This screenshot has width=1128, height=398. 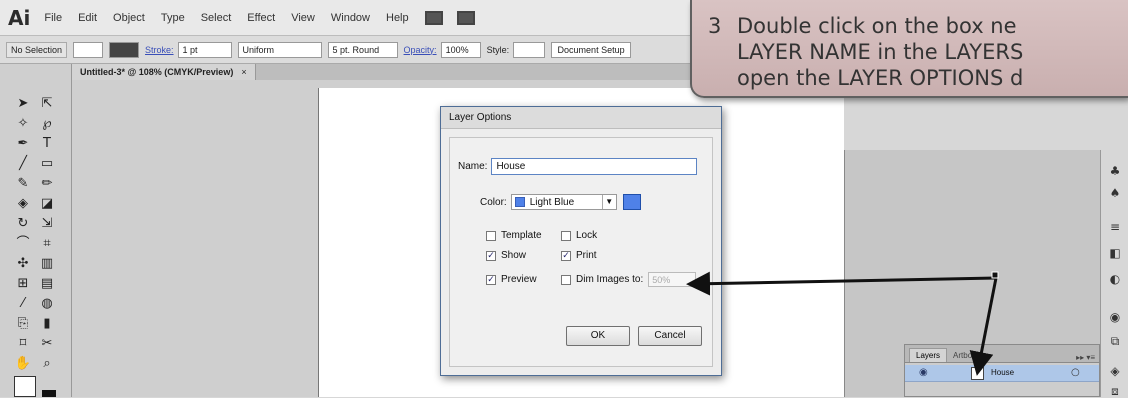 What do you see at coordinates (23, 124) in the screenshot?
I see `magic-wand-icon: ✧` at bounding box center [23, 124].